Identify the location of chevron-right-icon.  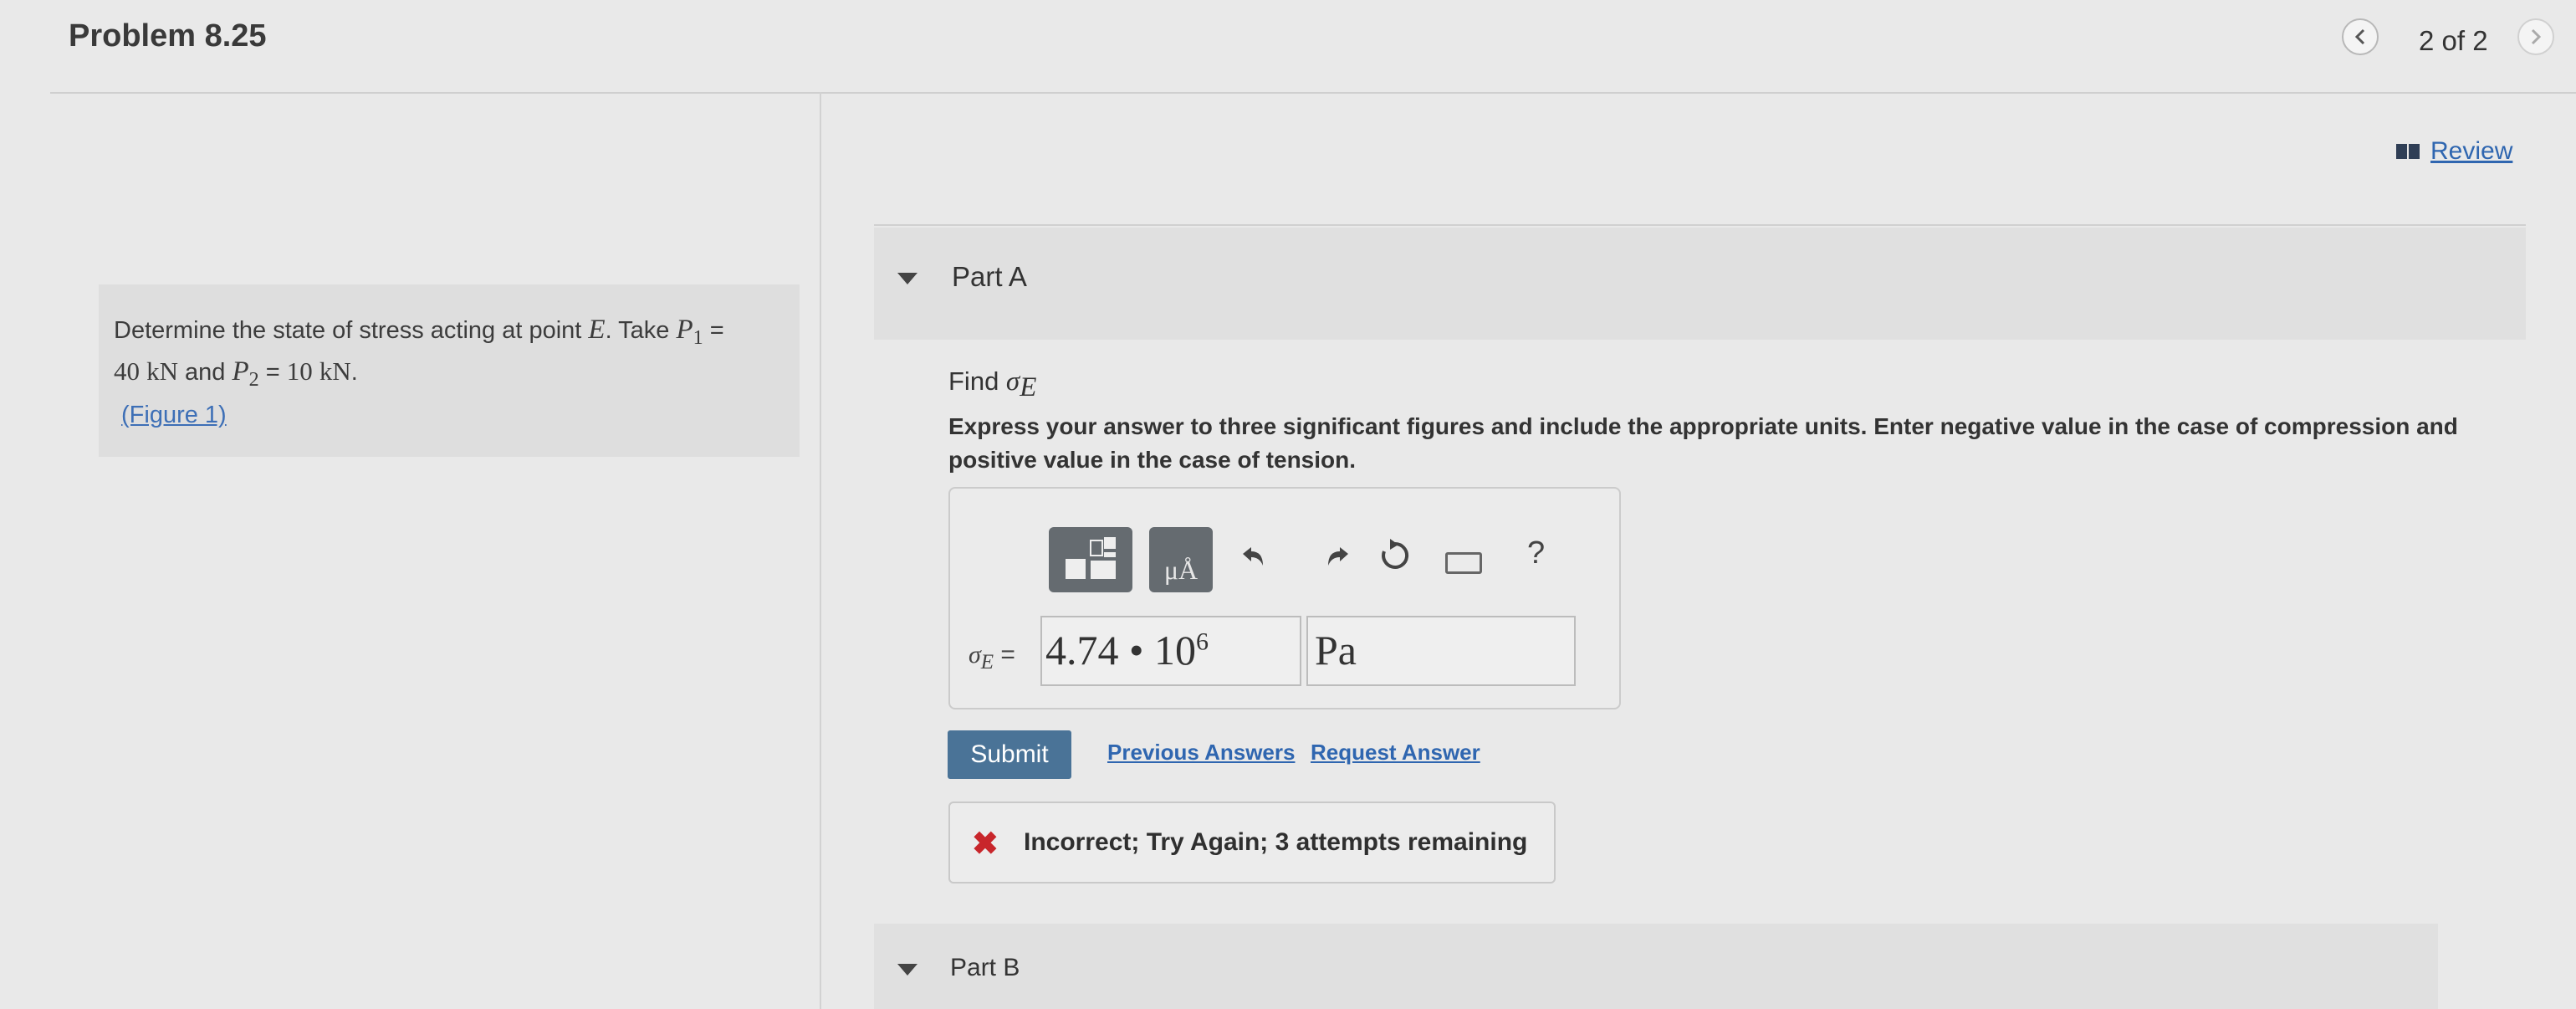
(2536, 36).